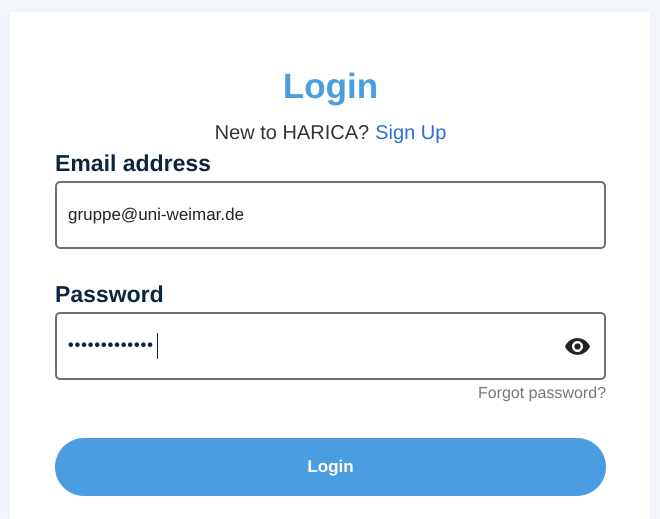 The height and width of the screenshot is (519, 660). I want to click on email-field: gruppe@uni-weimar.de, so click(330, 215).